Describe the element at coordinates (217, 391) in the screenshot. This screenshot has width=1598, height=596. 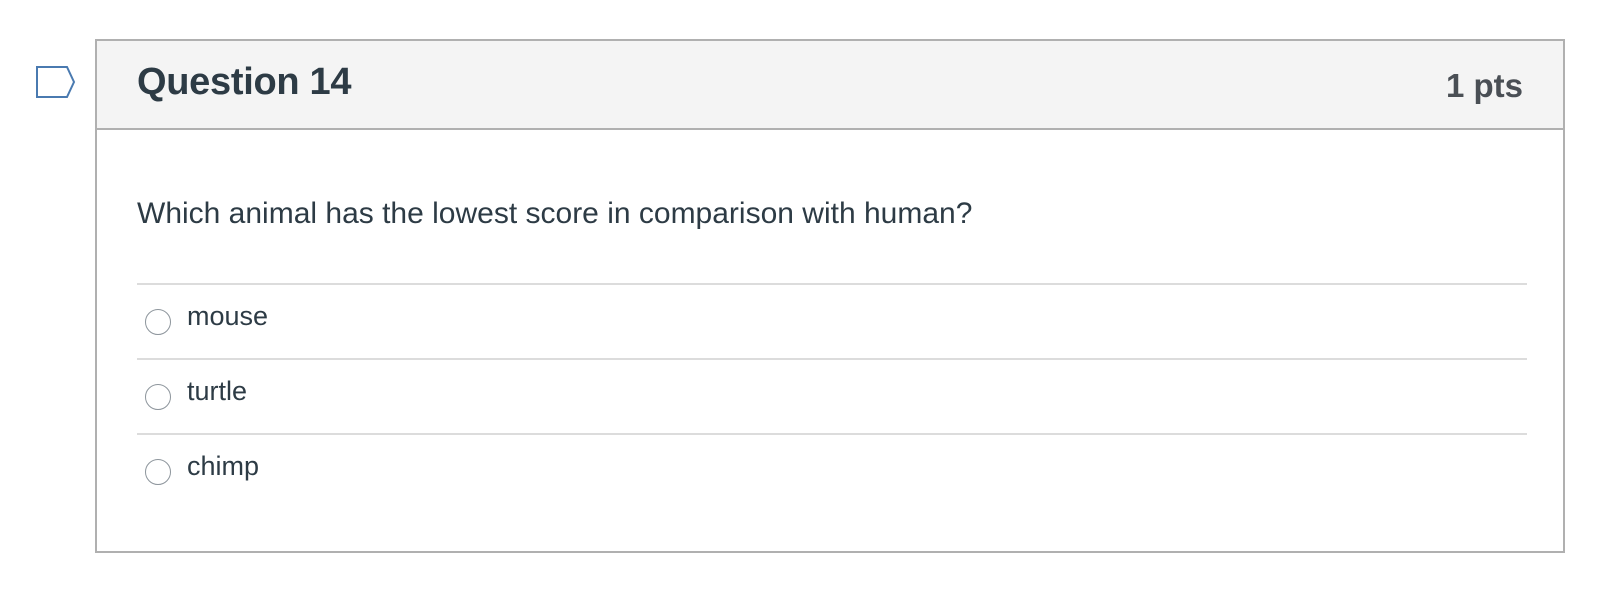
I see `answer-label: turtle` at that location.